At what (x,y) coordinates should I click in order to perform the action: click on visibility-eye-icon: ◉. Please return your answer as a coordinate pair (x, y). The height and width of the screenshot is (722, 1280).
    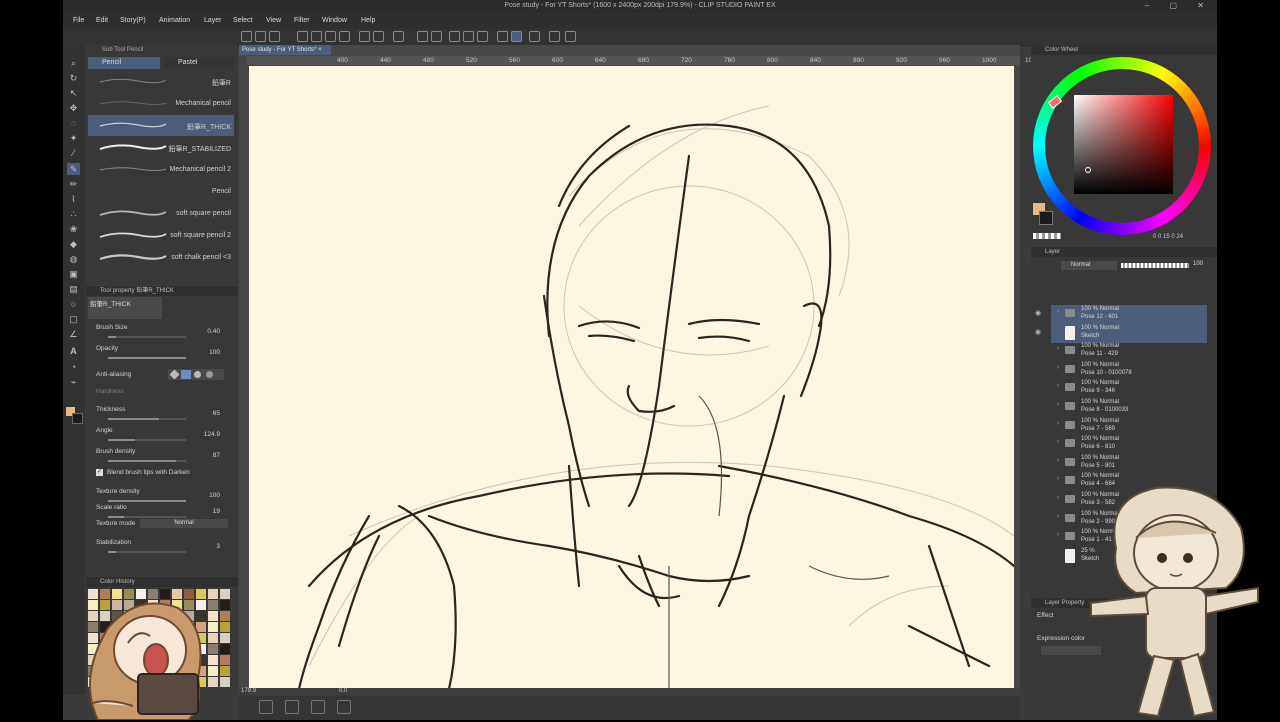
    Looking at the image, I should click on (1038, 332).